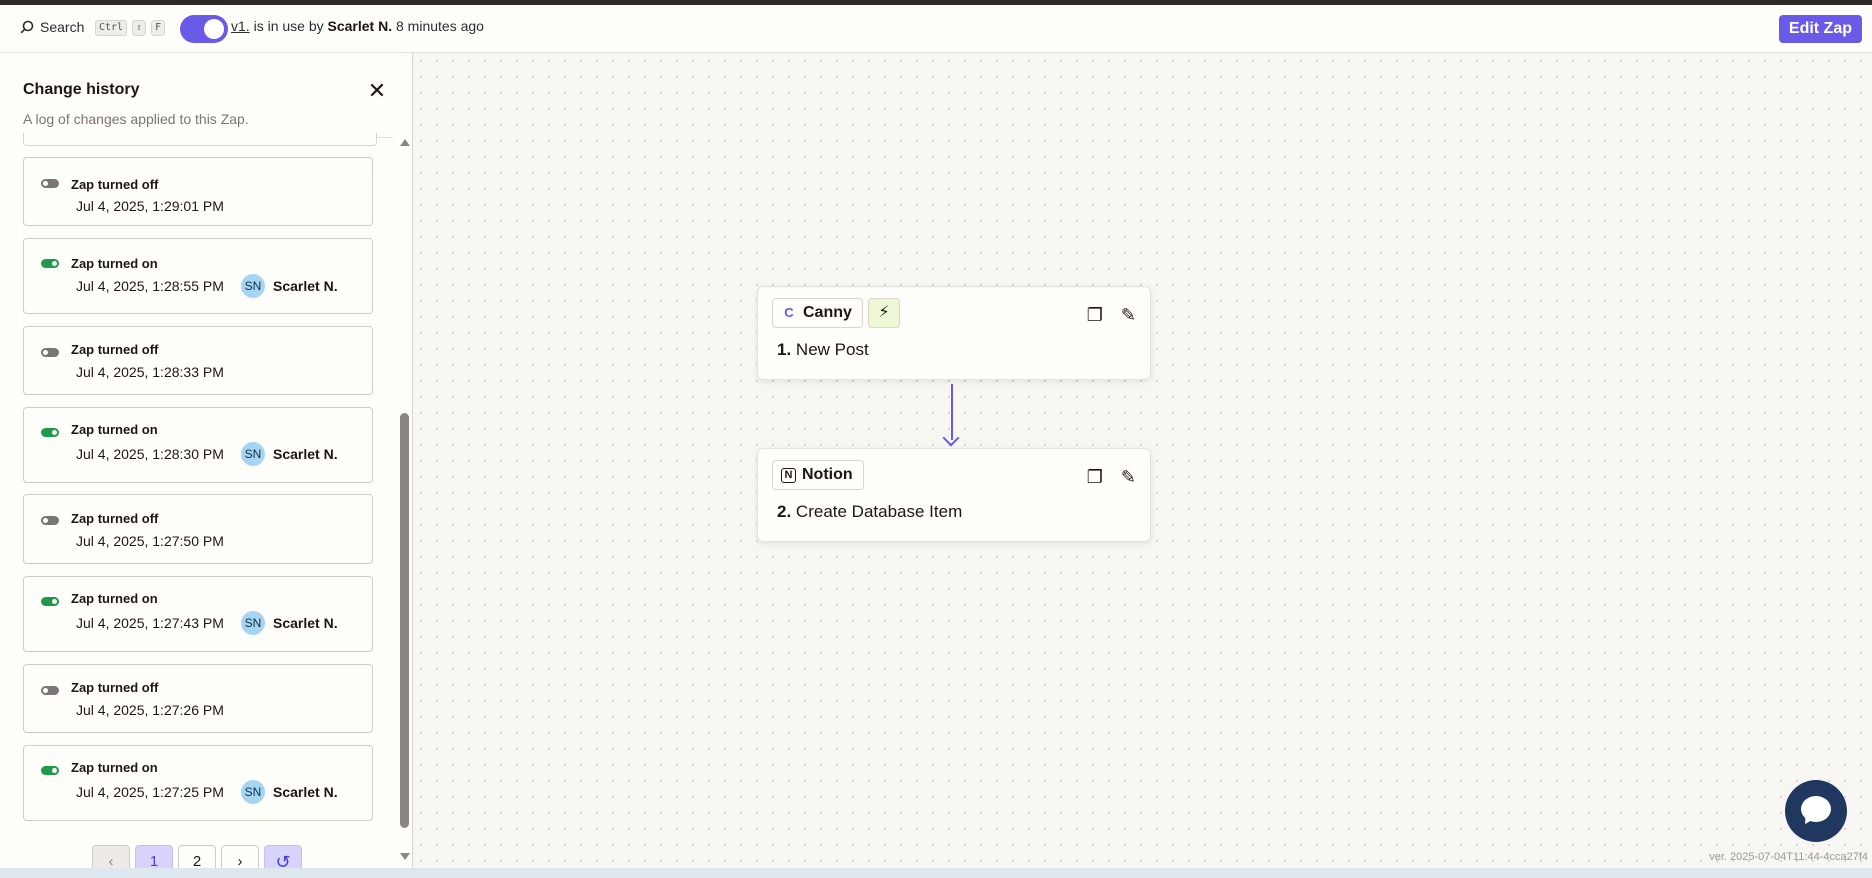 The width and height of the screenshot is (1872, 878). What do you see at coordinates (405, 142) in the screenshot?
I see `scroll-up-arrow` at bounding box center [405, 142].